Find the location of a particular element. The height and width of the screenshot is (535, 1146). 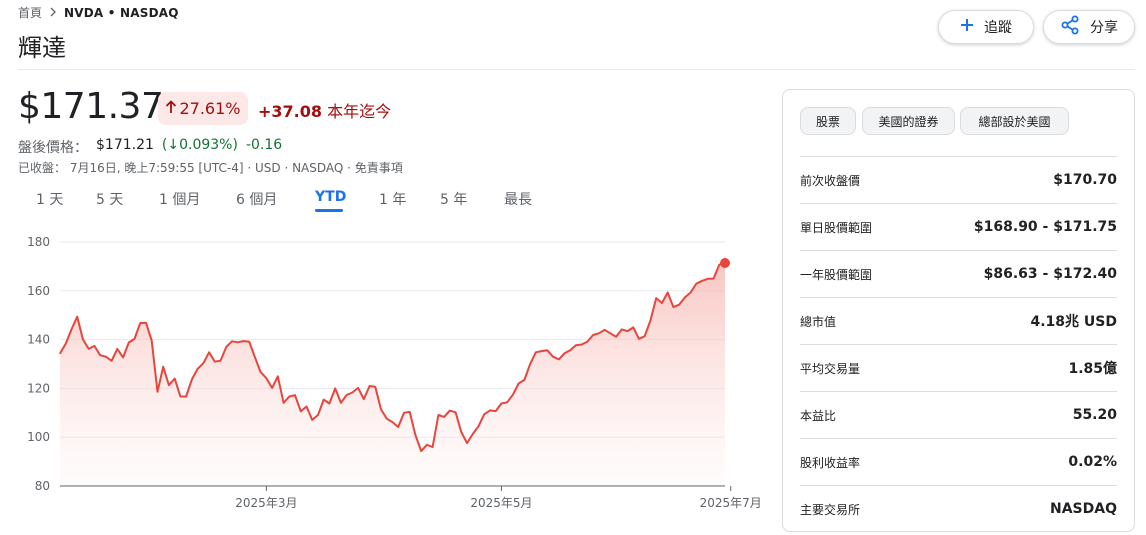

stat-value: $170.70 is located at coordinates (1085, 180).